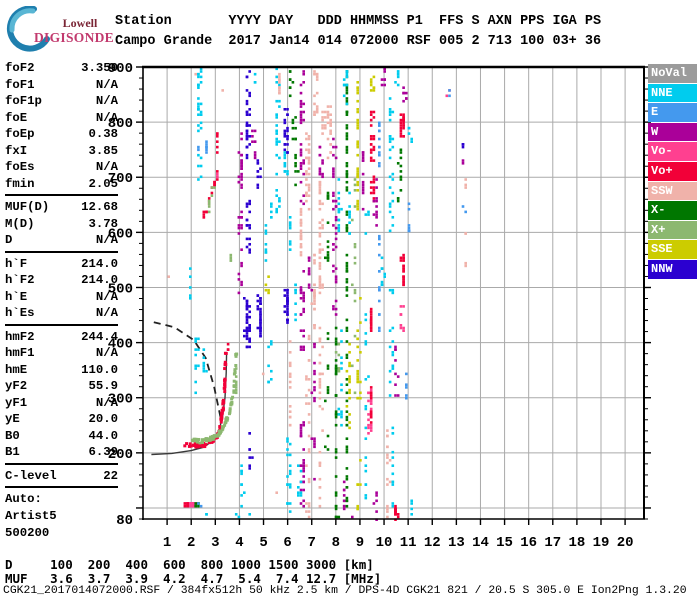 This screenshot has height=600, width=700. I want to click on x-axis-tick-label: 19, so click(601, 543).